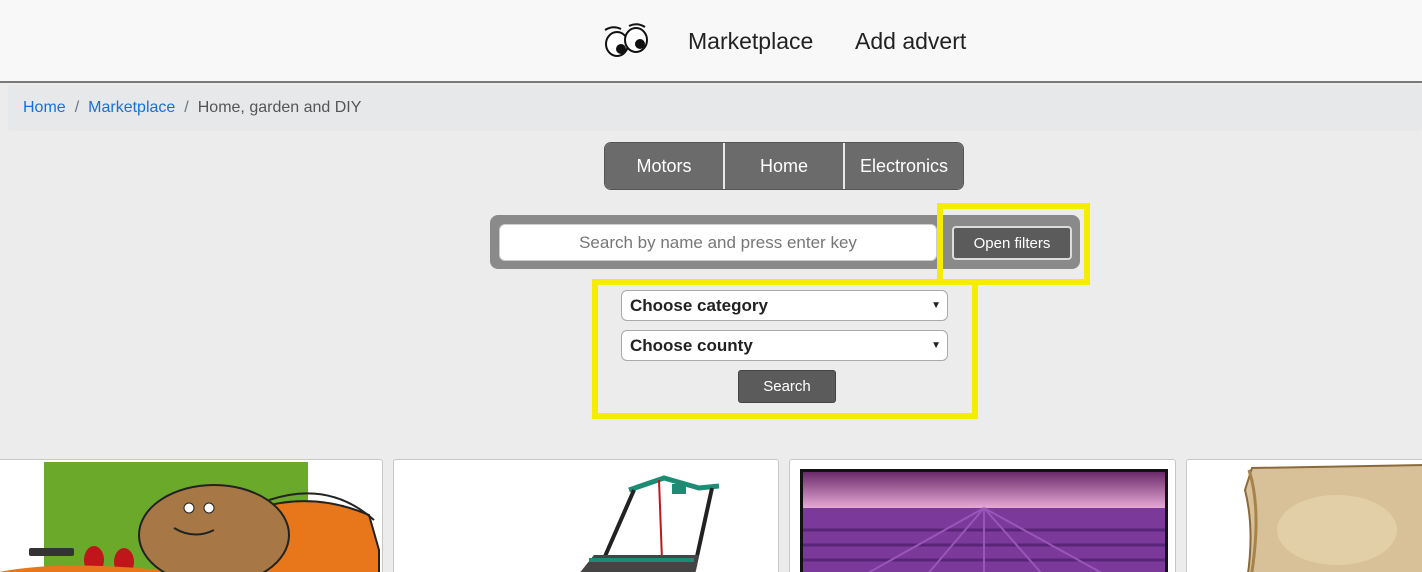  I want to click on county-select-value: Choose county, so click(691, 345).